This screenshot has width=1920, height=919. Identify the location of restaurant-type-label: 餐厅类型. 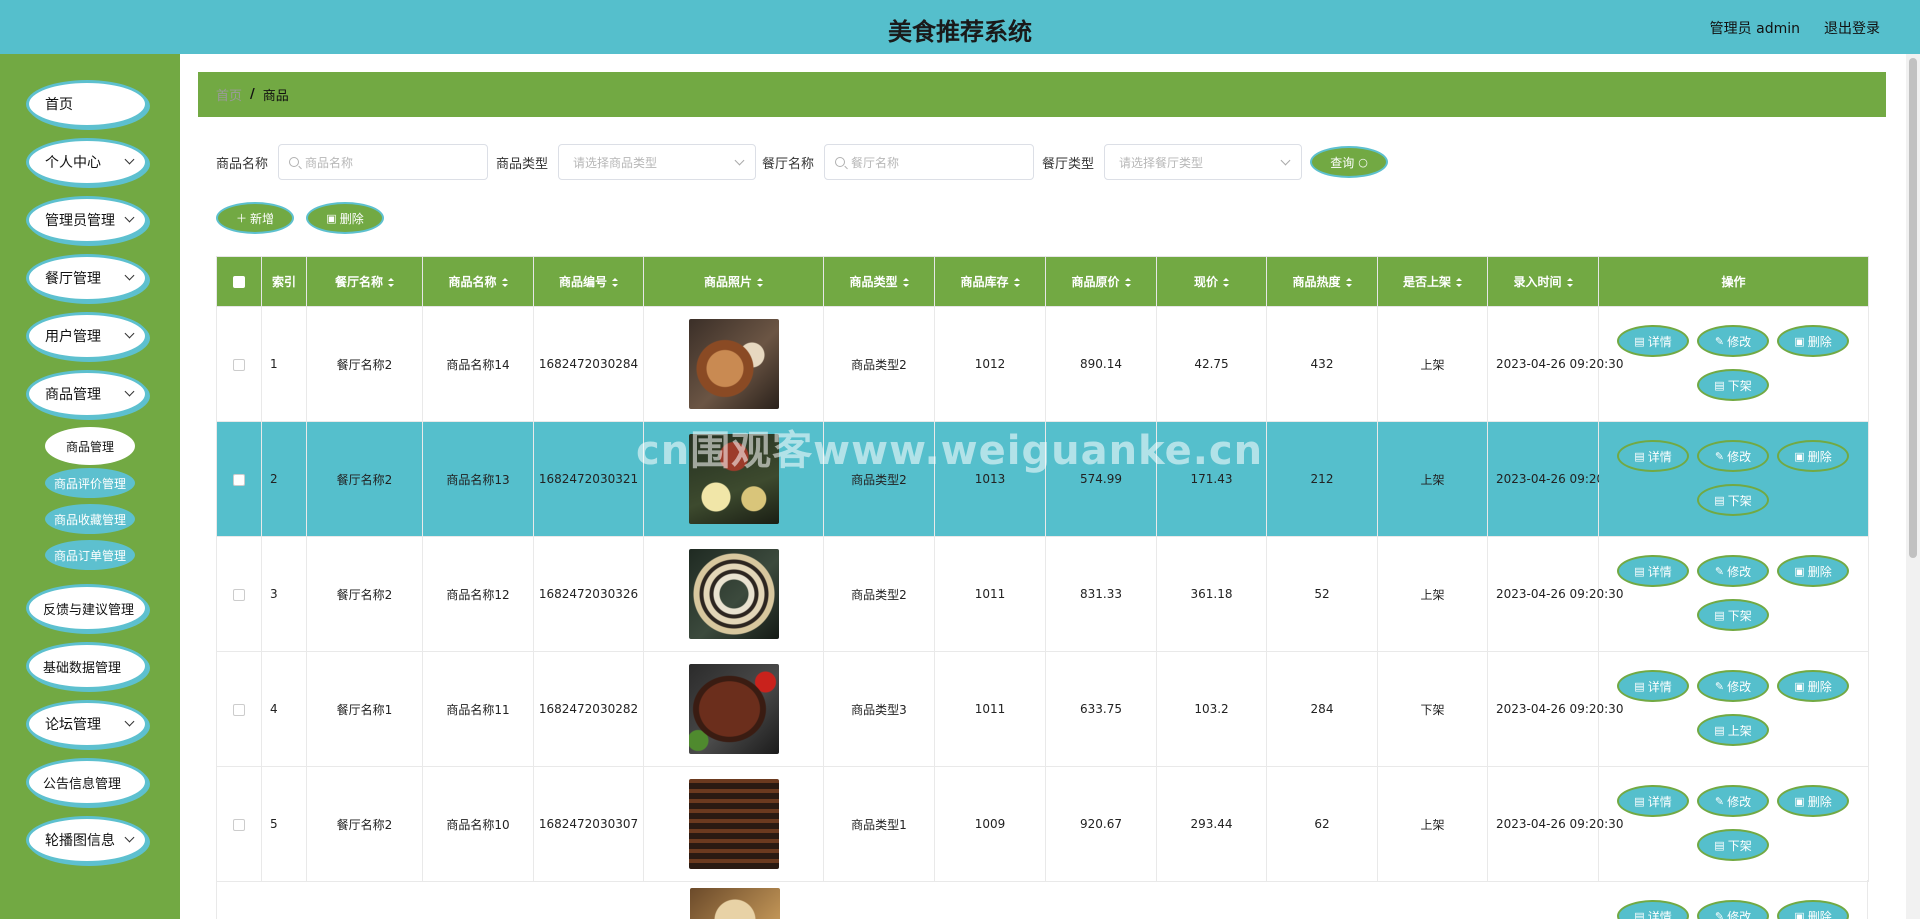
(1068, 164).